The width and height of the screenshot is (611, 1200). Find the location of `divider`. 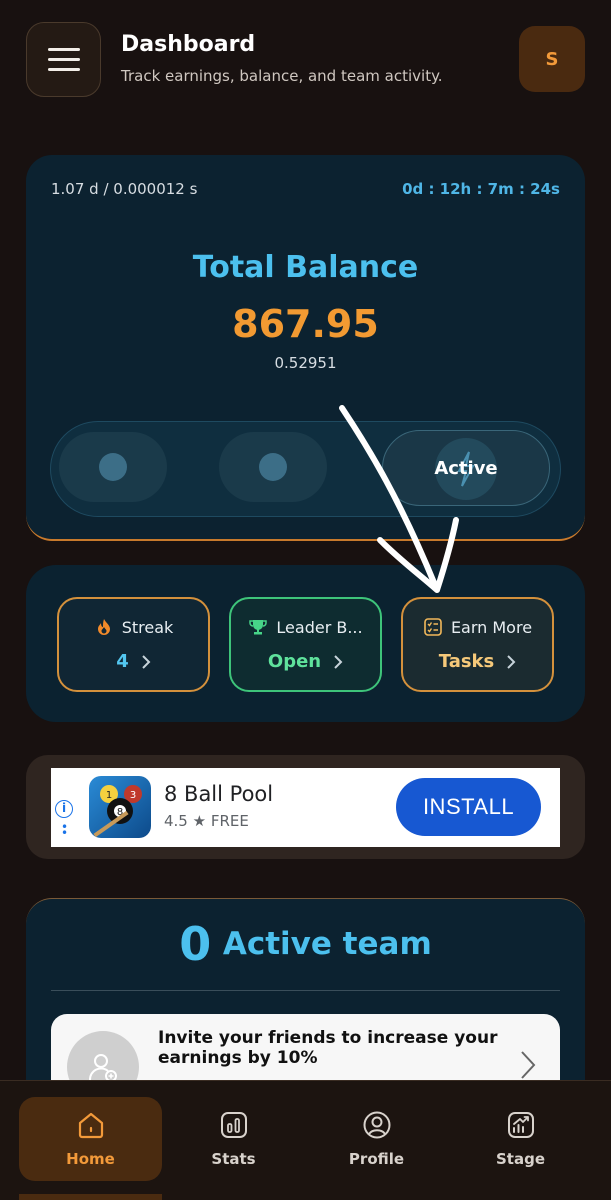

divider is located at coordinates (305, 990).